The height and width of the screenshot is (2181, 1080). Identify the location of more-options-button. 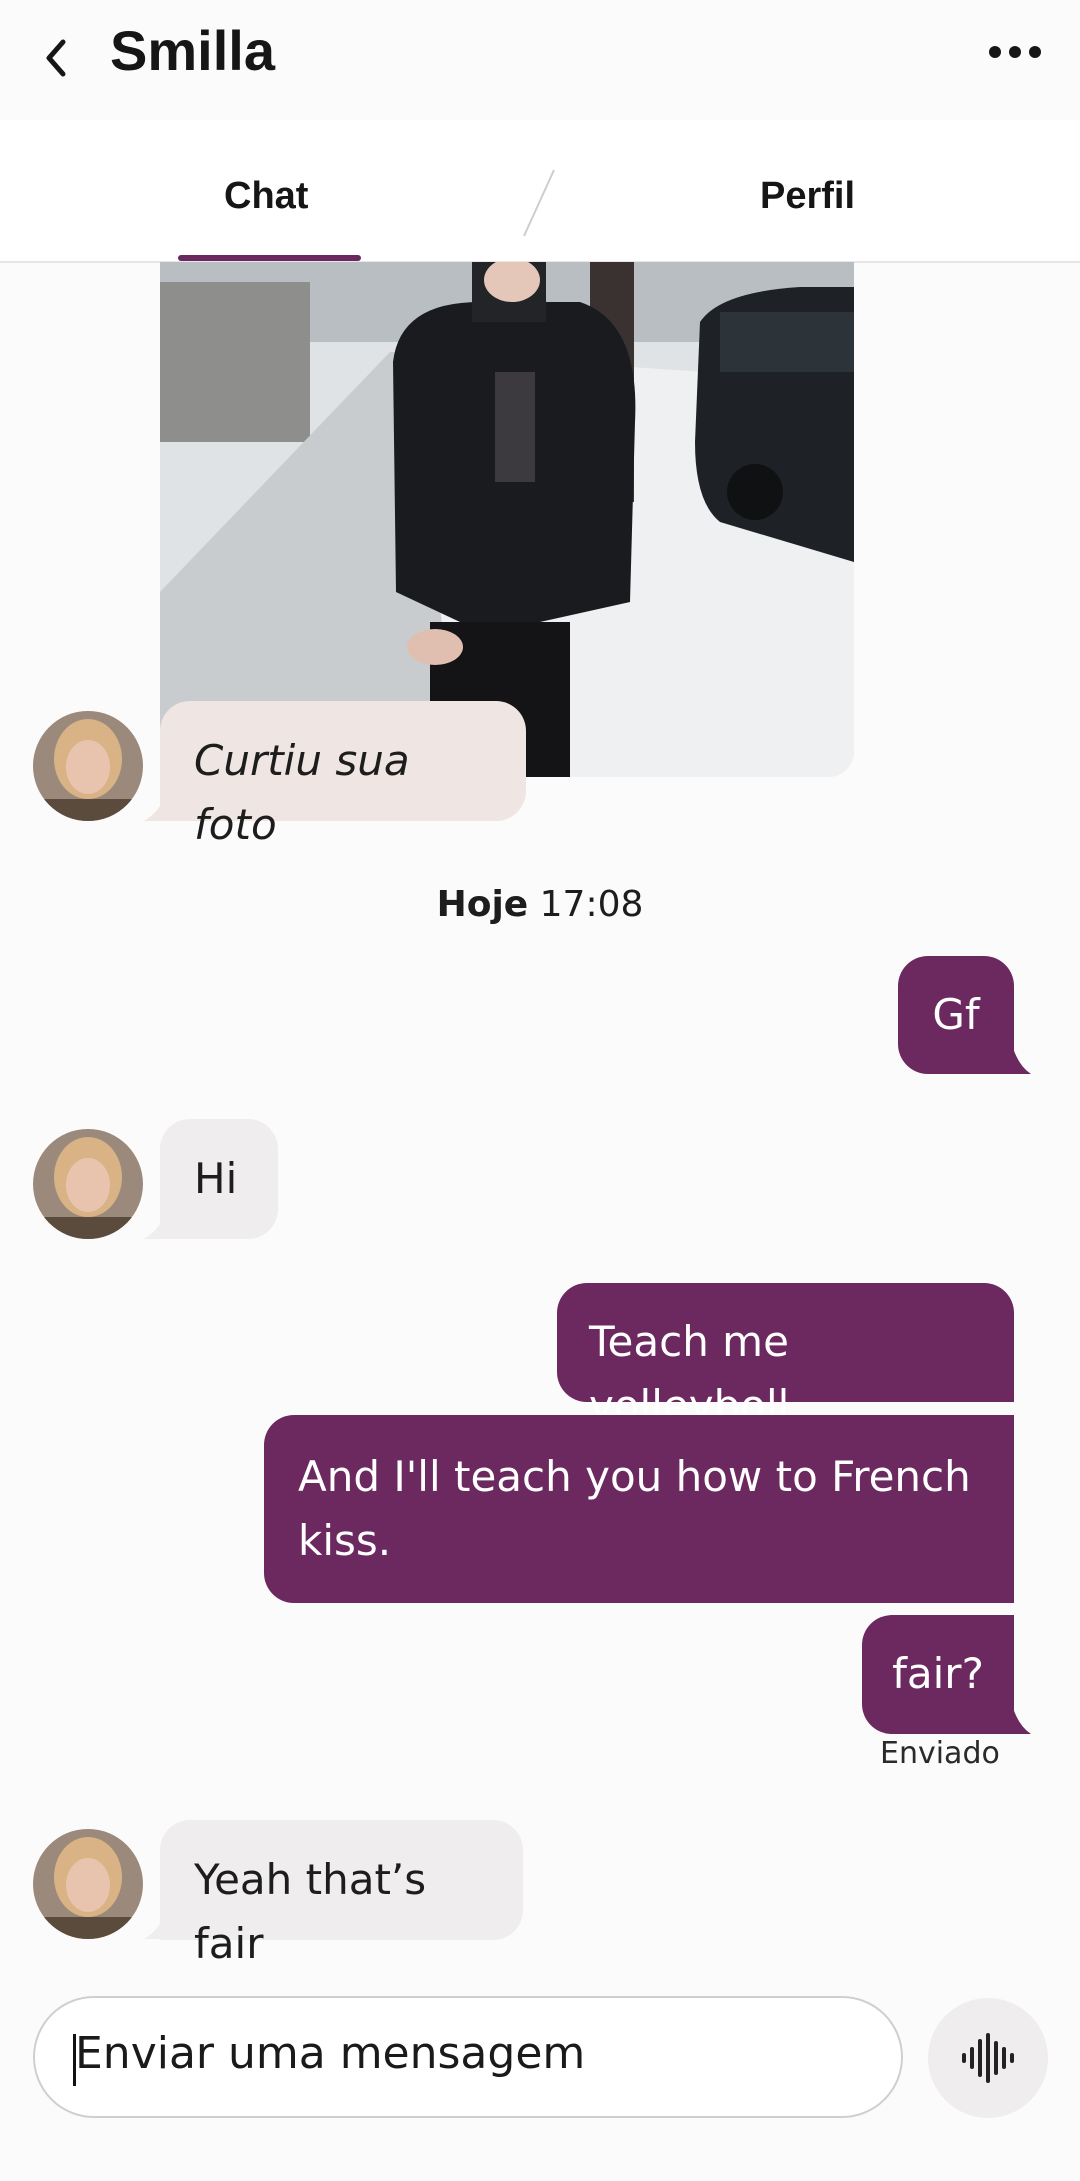
(1015, 52).